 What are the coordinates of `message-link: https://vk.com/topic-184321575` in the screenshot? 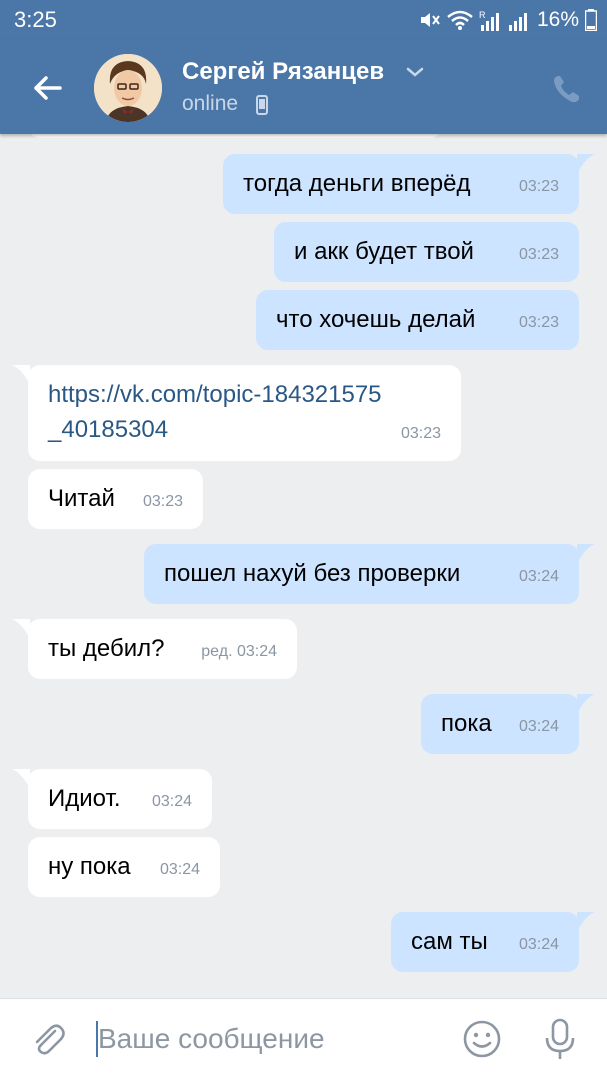 It's located at (215, 395).